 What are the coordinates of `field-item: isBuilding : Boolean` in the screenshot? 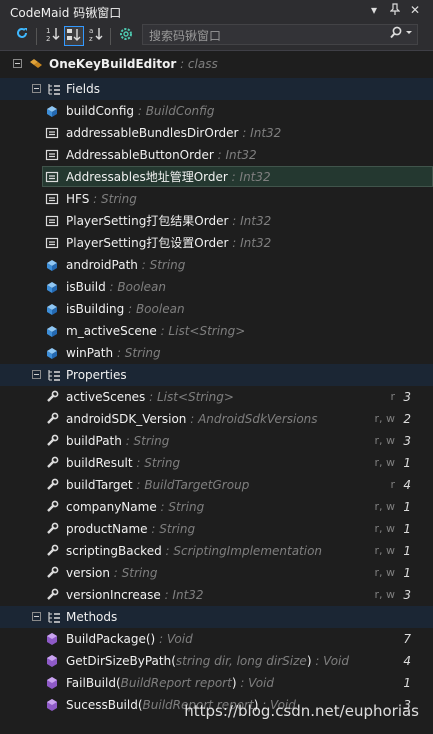 It's located at (216, 309).